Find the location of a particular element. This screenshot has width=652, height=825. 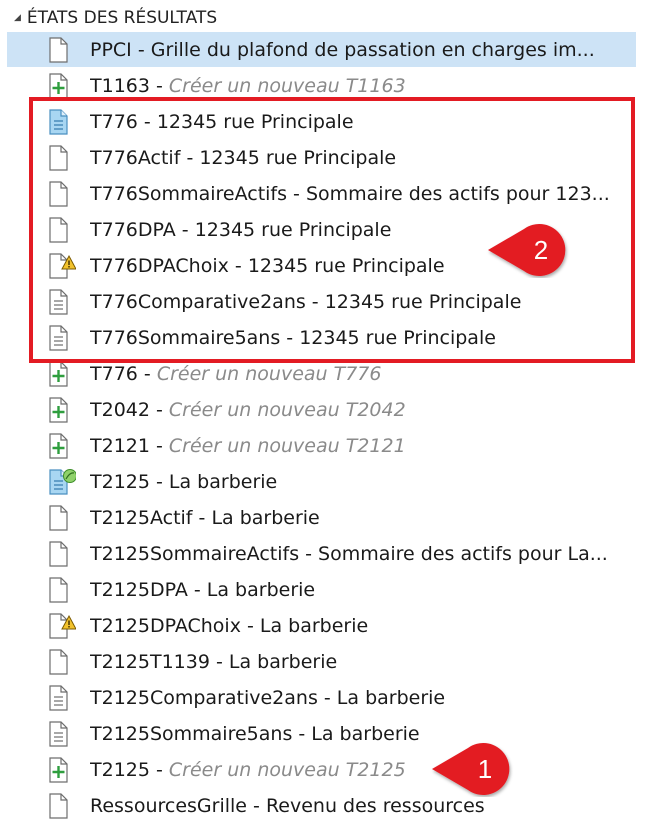

tree-item: T2125T1139 - La barberie is located at coordinates (326, 662).